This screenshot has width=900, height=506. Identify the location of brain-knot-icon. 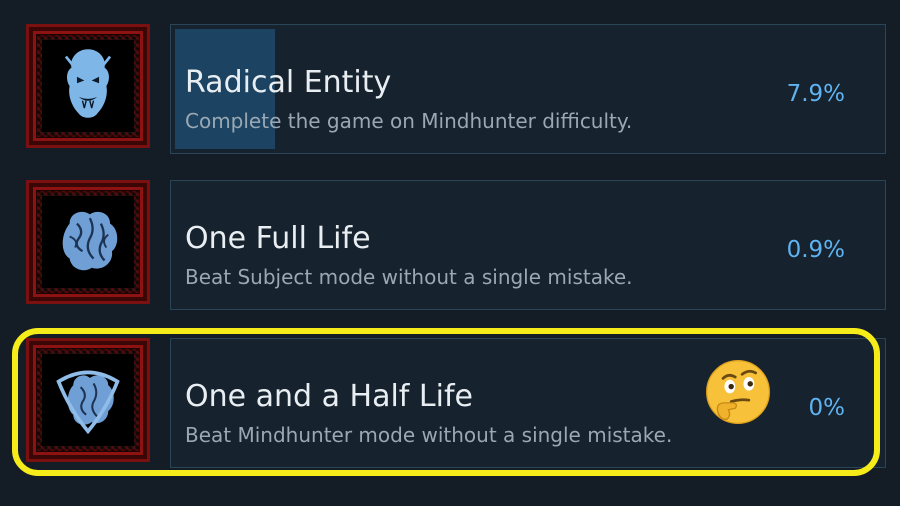
(88, 402).